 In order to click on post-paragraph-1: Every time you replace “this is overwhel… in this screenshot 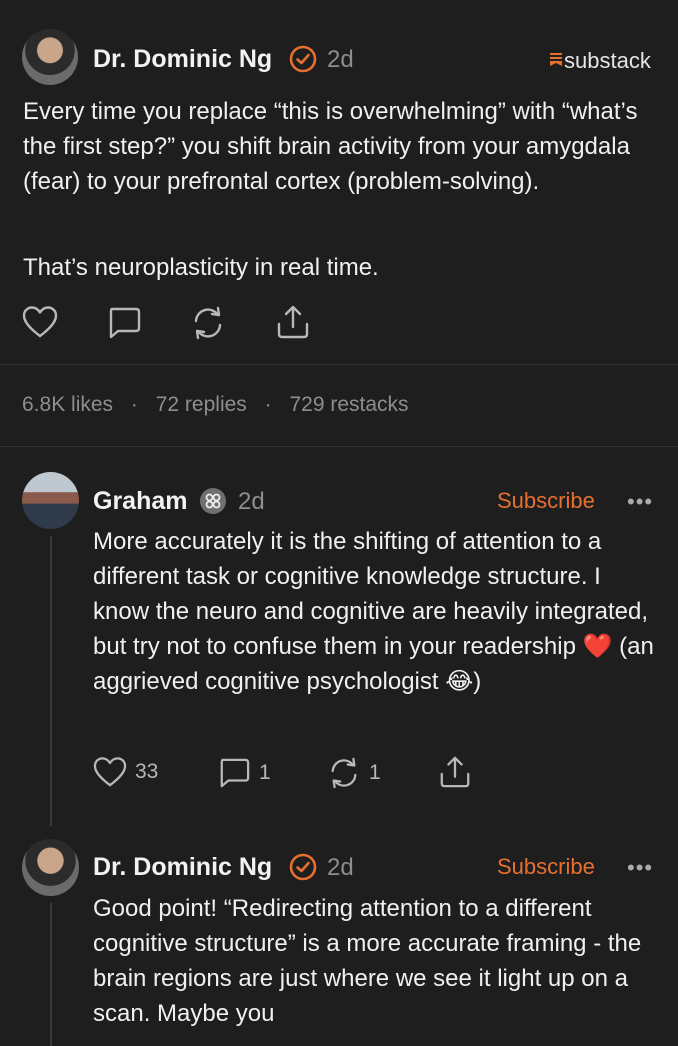, I will do `click(330, 146)`.